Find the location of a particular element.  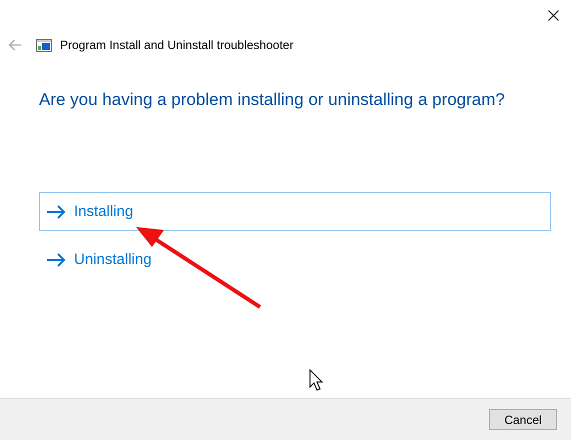

cancel-button: Cancel is located at coordinates (523, 419).